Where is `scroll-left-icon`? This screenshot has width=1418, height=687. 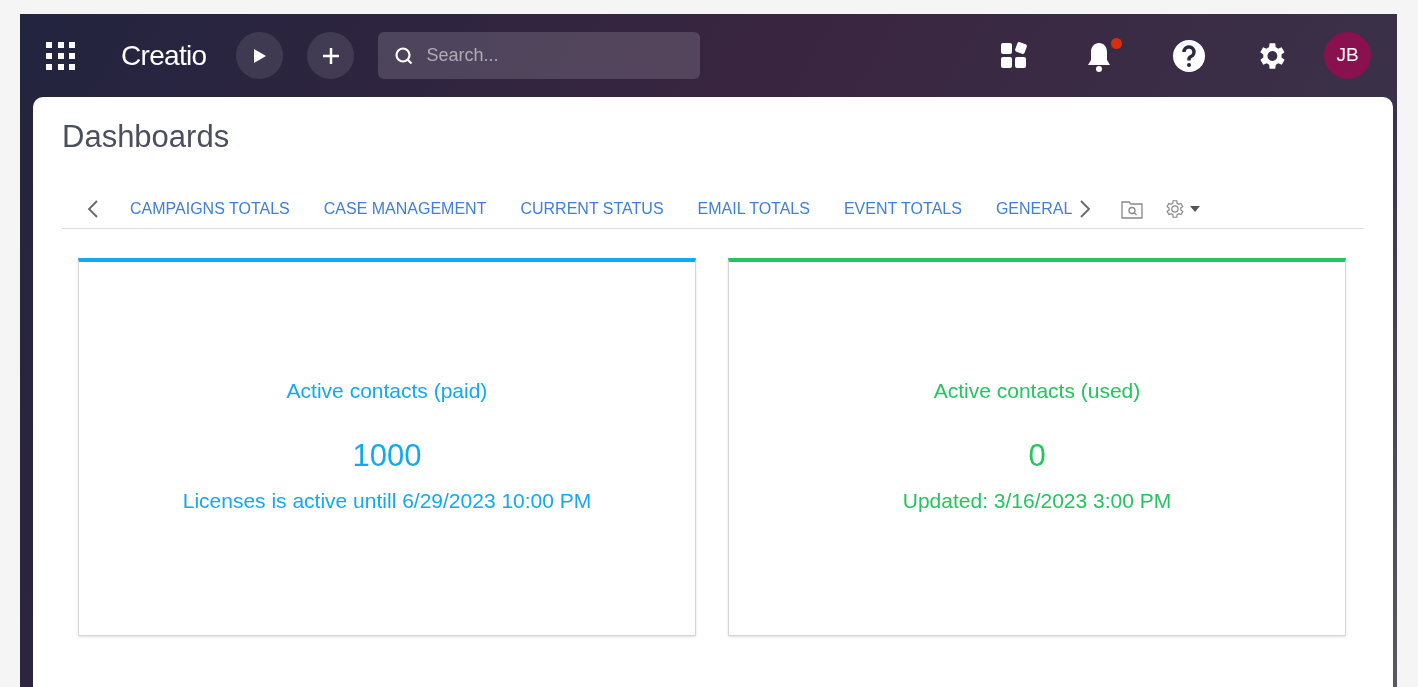
scroll-left-icon is located at coordinates (93, 208).